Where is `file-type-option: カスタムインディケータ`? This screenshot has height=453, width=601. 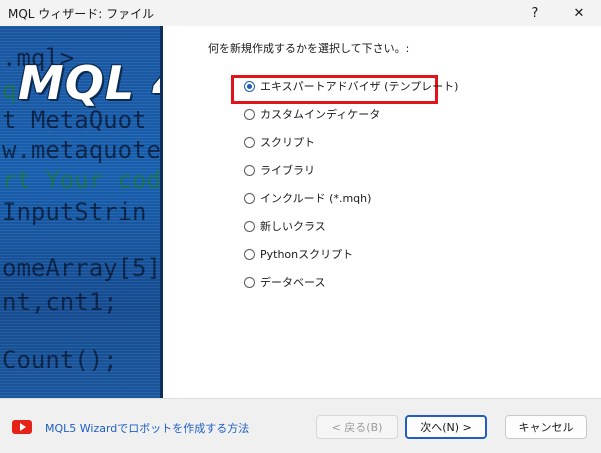 file-type-option: カスタムインディケータ is located at coordinates (312, 114).